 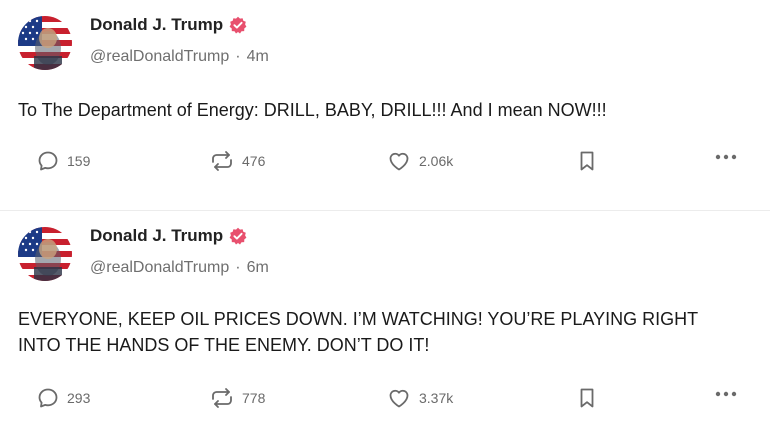 What do you see at coordinates (436, 161) in the screenshot?
I see `like-count: 2.06k` at bounding box center [436, 161].